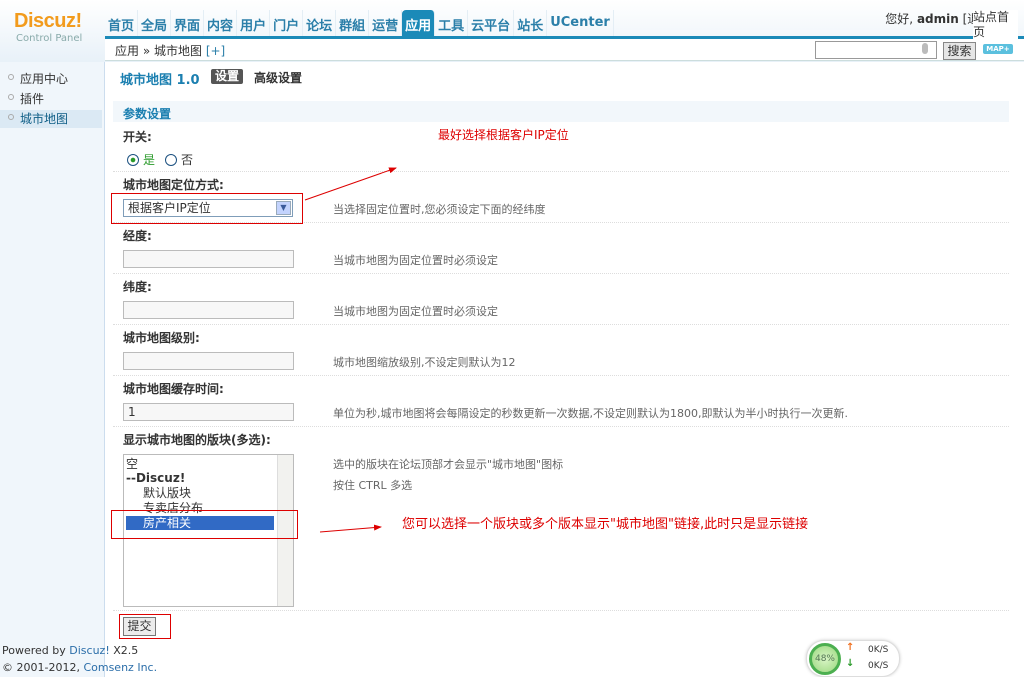 The image size is (1024, 677). What do you see at coordinates (850, 647) in the screenshot?
I see `upload-arrow-icon: ↑` at bounding box center [850, 647].